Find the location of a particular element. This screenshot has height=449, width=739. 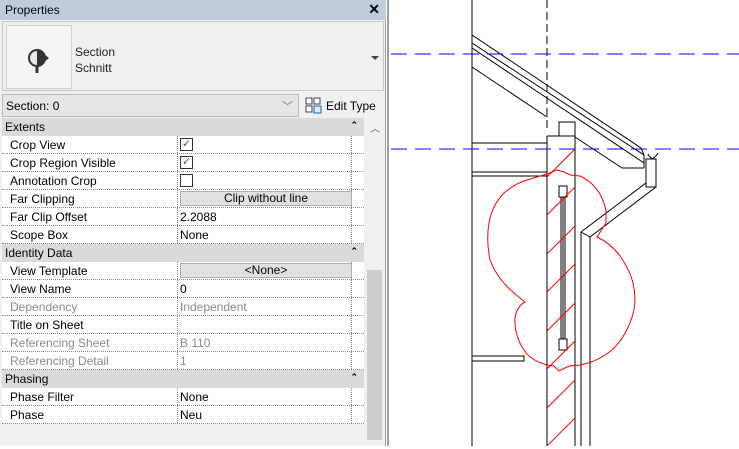

property-name: Scope Box is located at coordinates (90, 234).